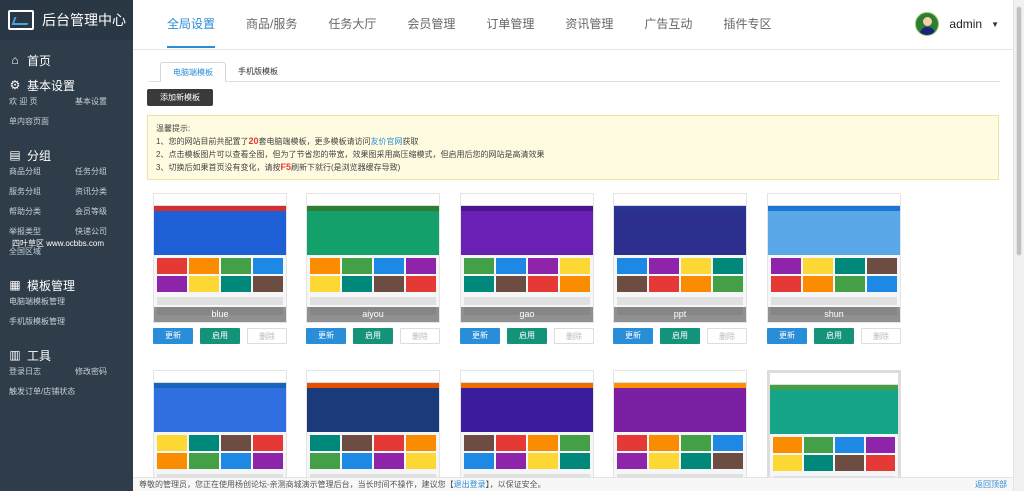 Image resolution: width=1024 pixels, height=491 pixels. I want to click on page-scrollbar, so click(1018, 245).